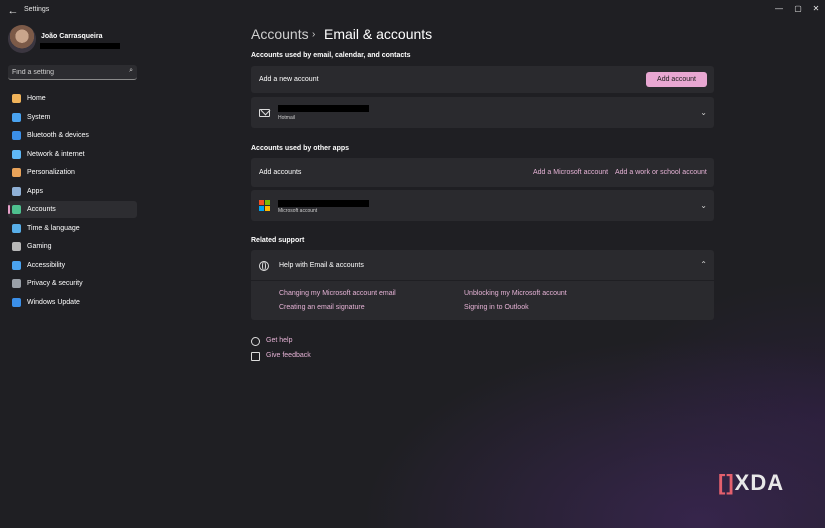 This screenshot has width=825, height=528. I want to click on accessibility-icon, so click(16, 265).